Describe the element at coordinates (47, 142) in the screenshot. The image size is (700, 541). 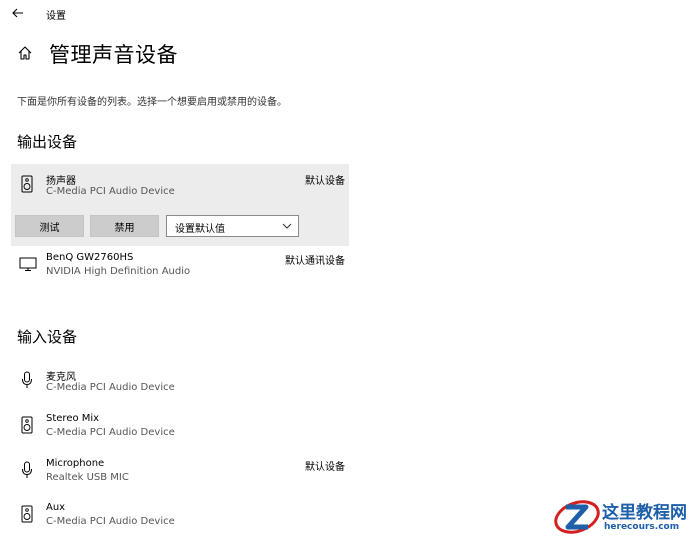
I see `output-section-title: 输出设备` at that location.